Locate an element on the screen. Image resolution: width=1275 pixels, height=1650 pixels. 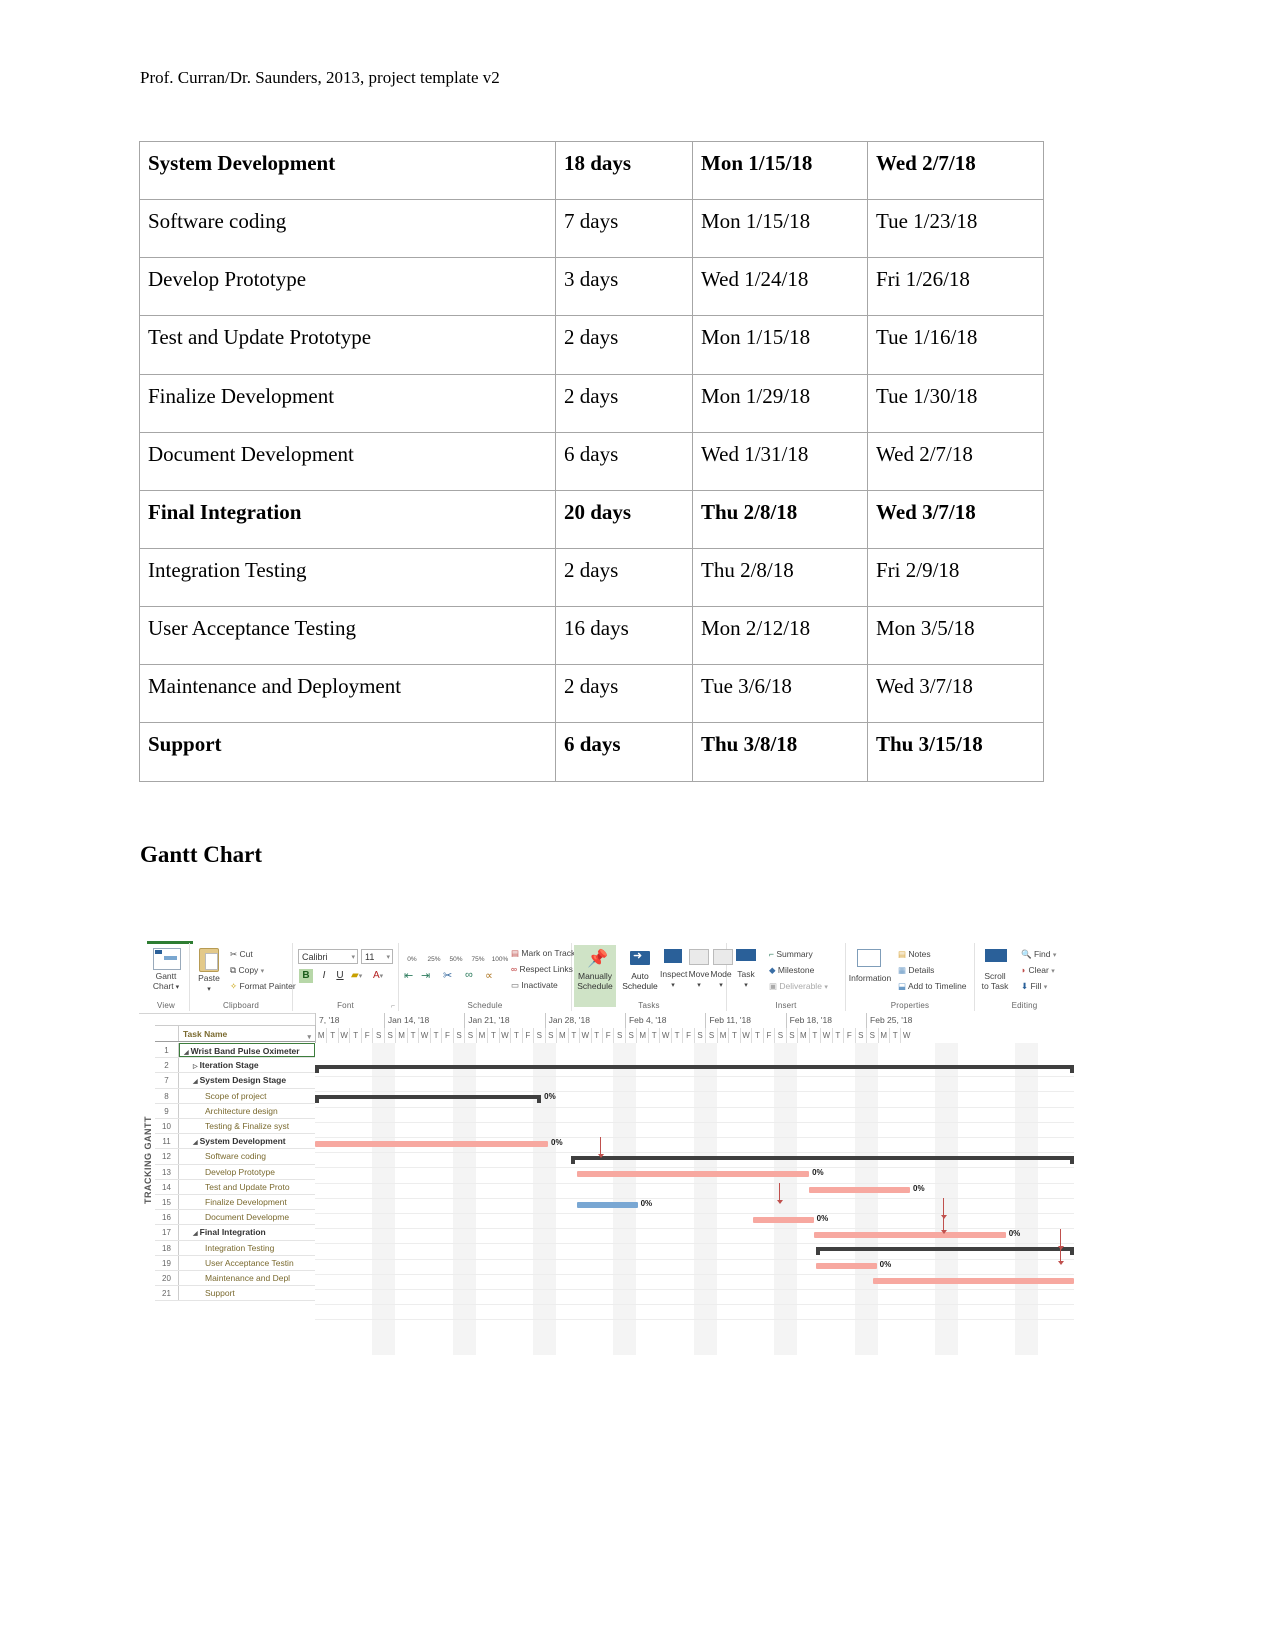
move-button is located at coordinates (699, 958).